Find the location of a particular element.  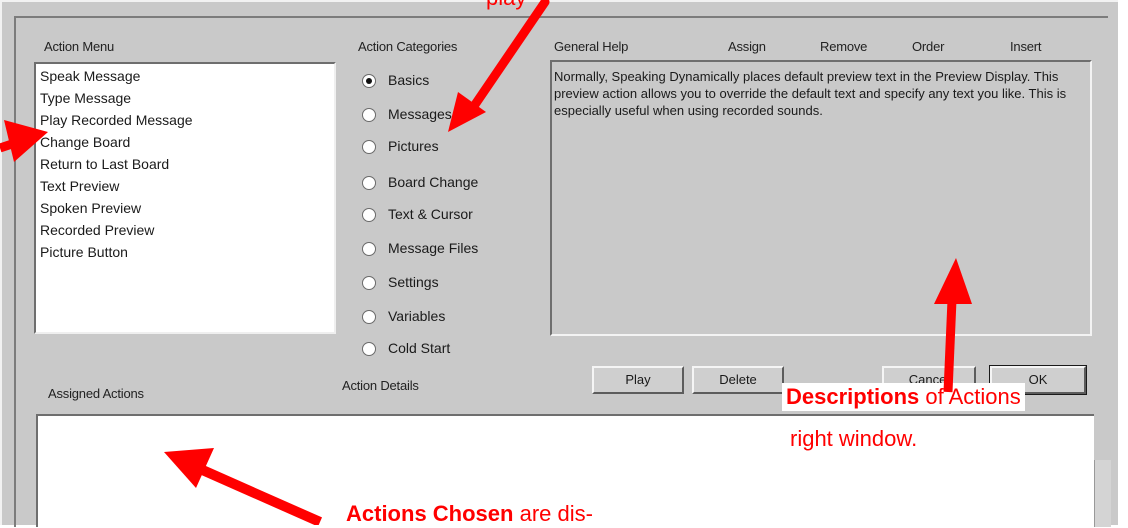

category-label: Variables is located at coordinates (417, 316).